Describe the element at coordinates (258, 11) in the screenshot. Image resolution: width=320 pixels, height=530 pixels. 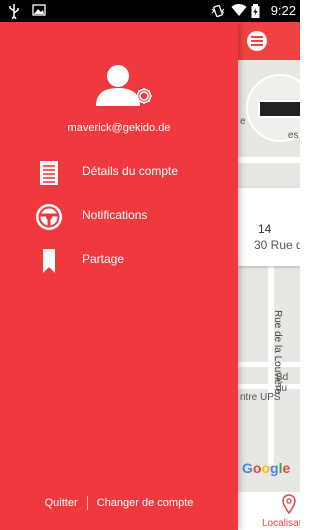
I see `battery-icon` at that location.